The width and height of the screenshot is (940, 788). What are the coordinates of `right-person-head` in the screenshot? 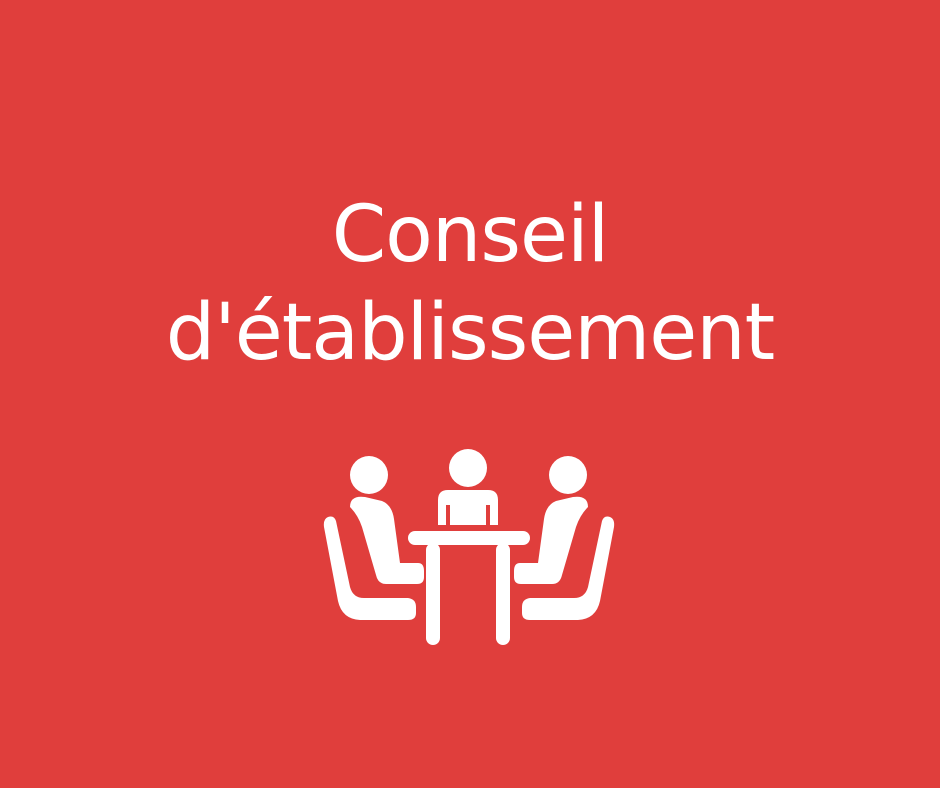 It's located at (568, 475).